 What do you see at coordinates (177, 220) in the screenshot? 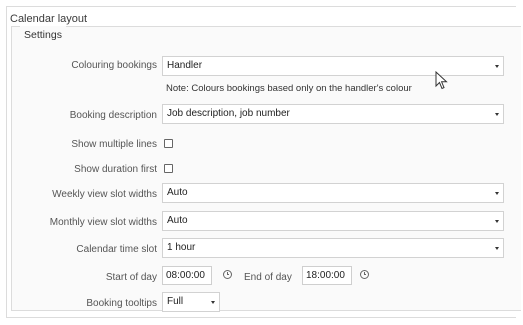
I see `monthly-view-slot-widths-value: Auto` at bounding box center [177, 220].